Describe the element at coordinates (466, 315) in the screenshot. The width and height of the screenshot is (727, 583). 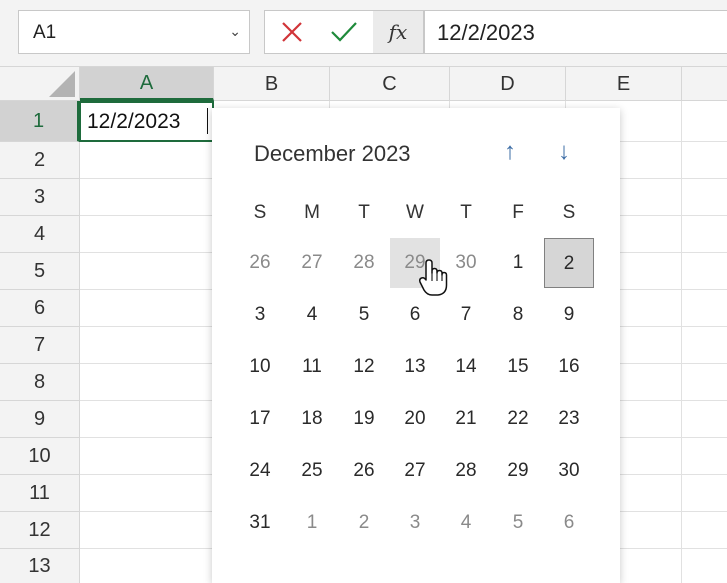
I see `calendar-day: 7` at that location.